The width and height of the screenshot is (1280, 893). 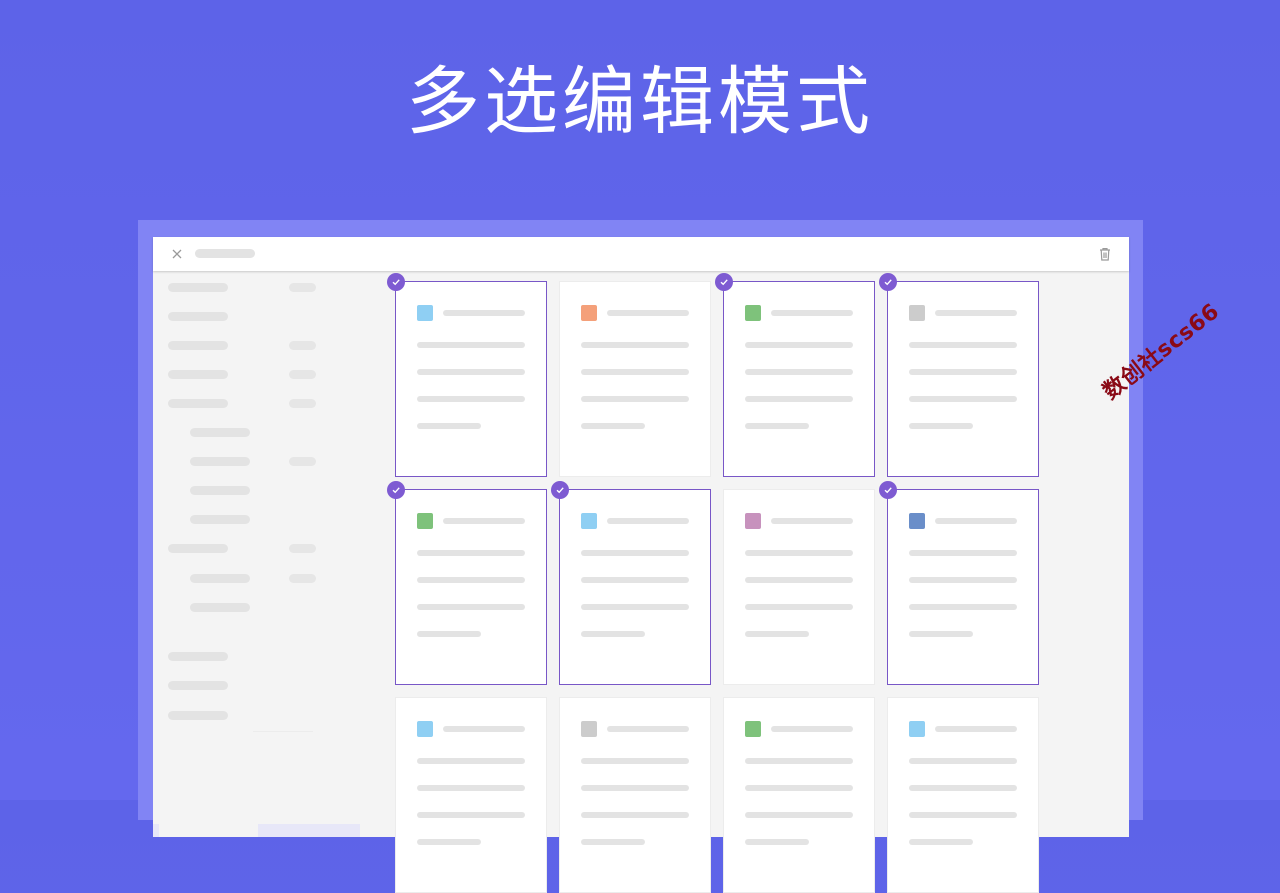 What do you see at coordinates (1105, 254) in the screenshot?
I see `trash-icon` at bounding box center [1105, 254].